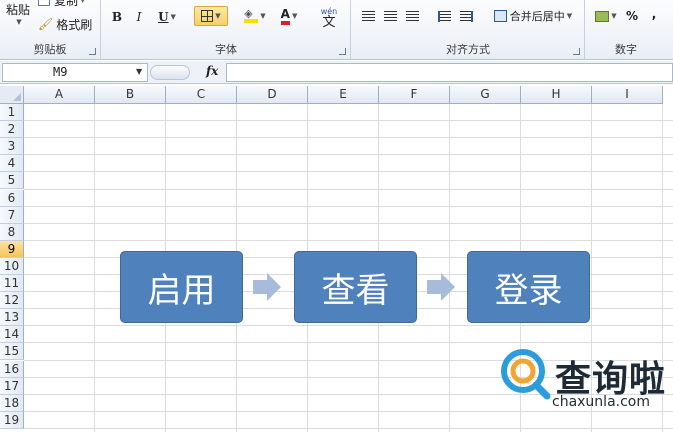 The height and width of the screenshot is (432, 673). What do you see at coordinates (528, 287) in the screenshot?
I see `smartart-step-3: 登录` at bounding box center [528, 287].